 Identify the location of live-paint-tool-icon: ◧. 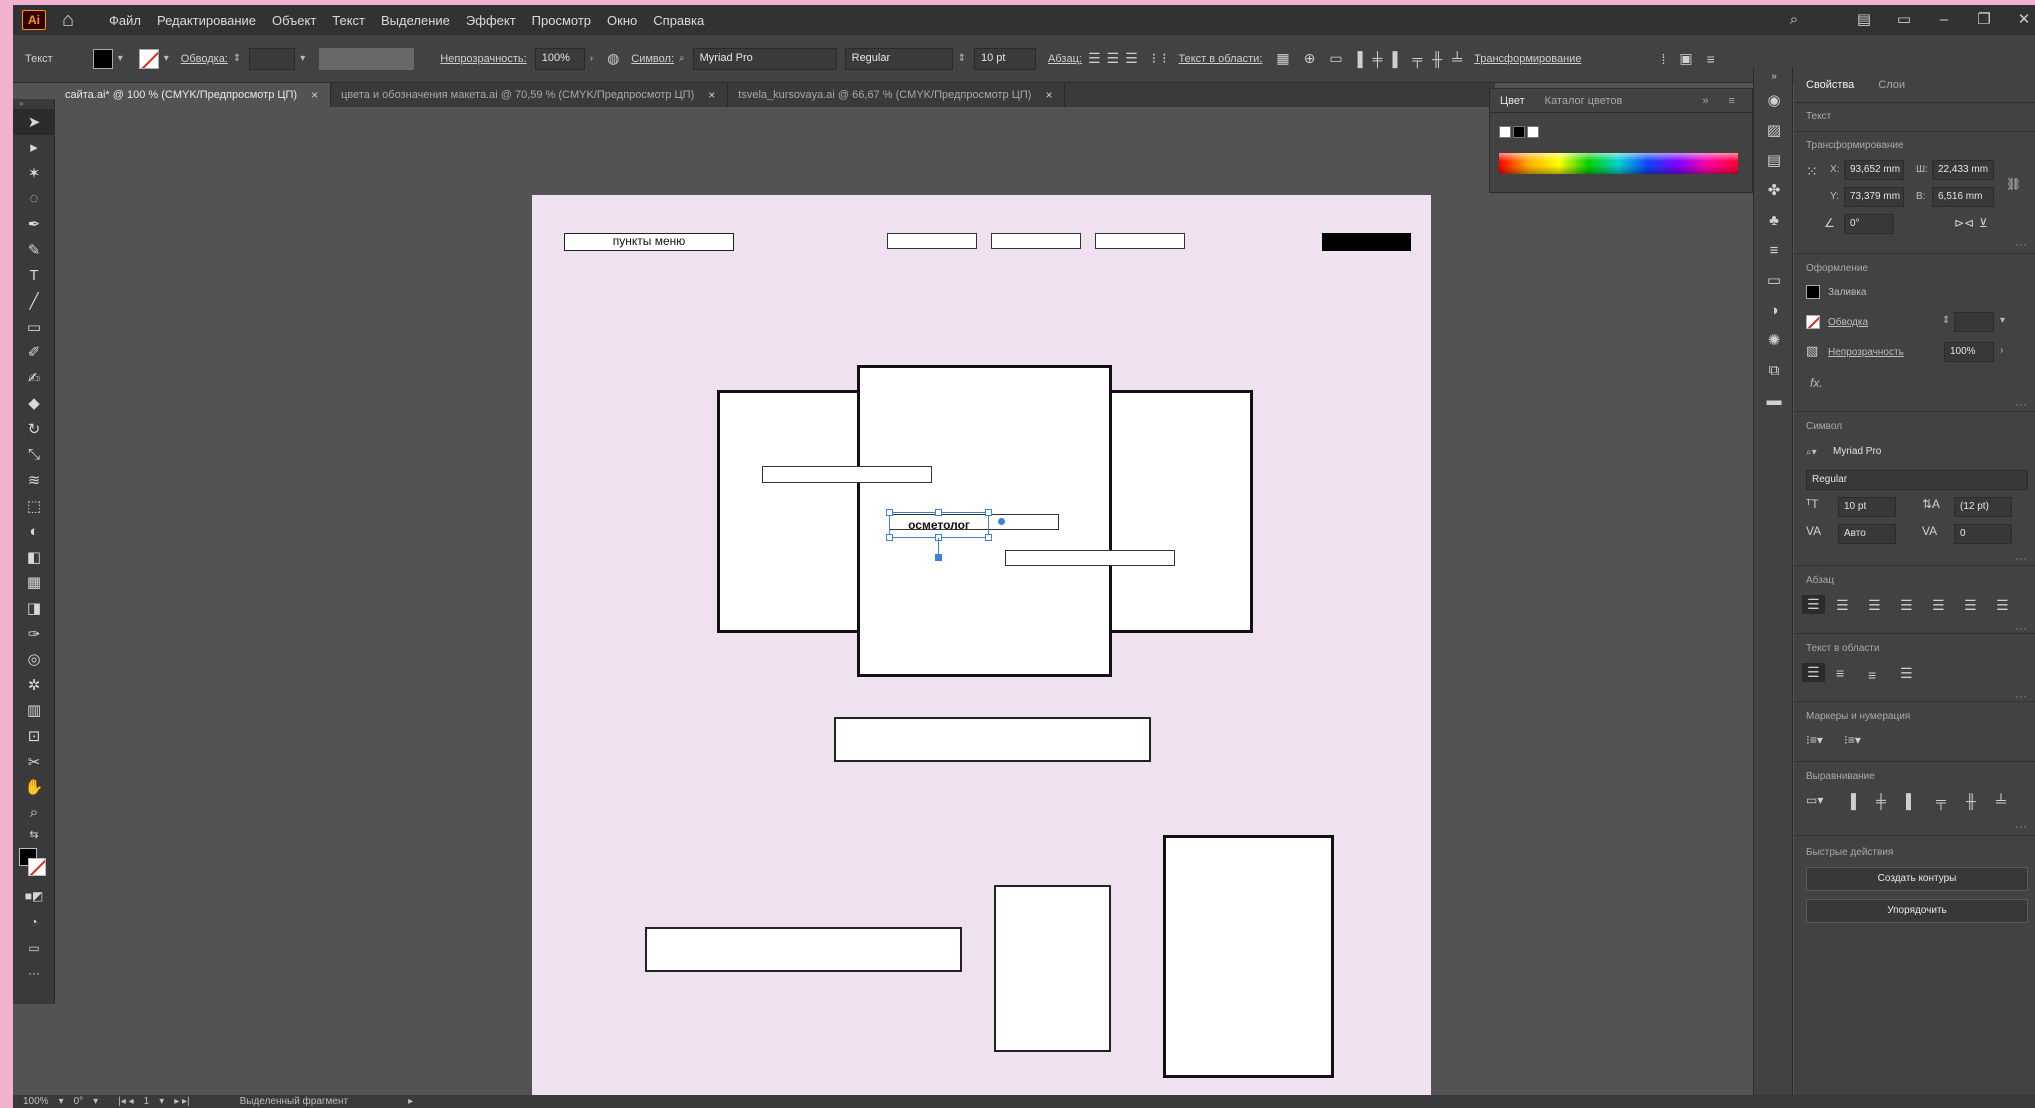
(34, 557).